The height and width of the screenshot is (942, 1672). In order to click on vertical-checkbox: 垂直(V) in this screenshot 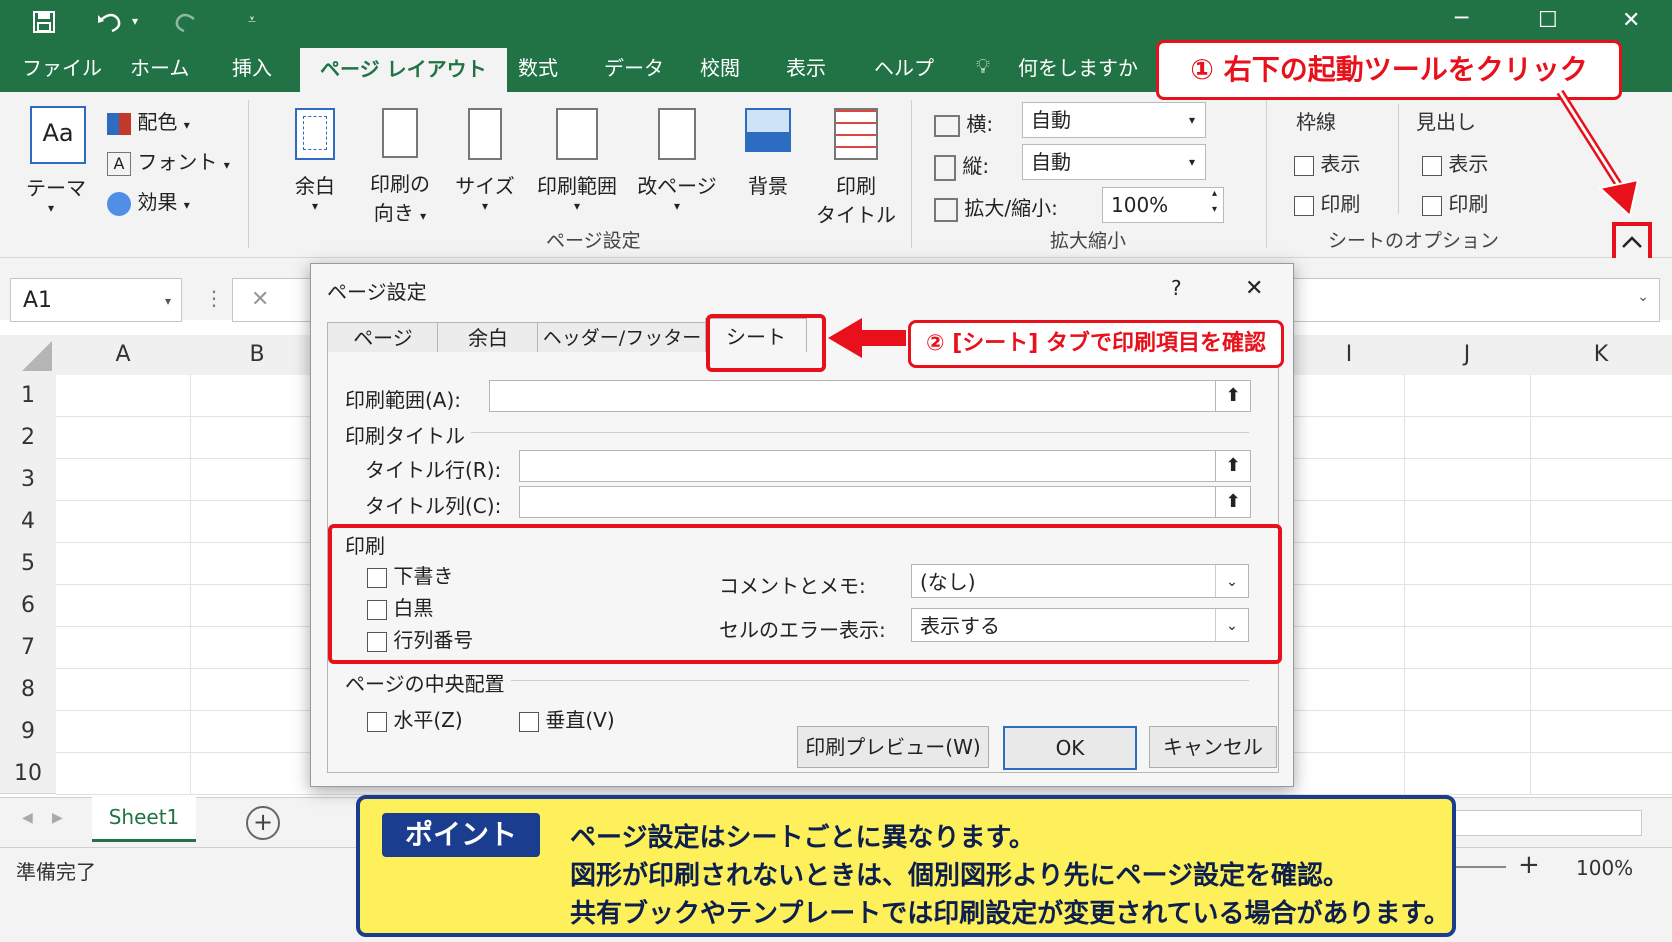, I will do `click(567, 718)`.